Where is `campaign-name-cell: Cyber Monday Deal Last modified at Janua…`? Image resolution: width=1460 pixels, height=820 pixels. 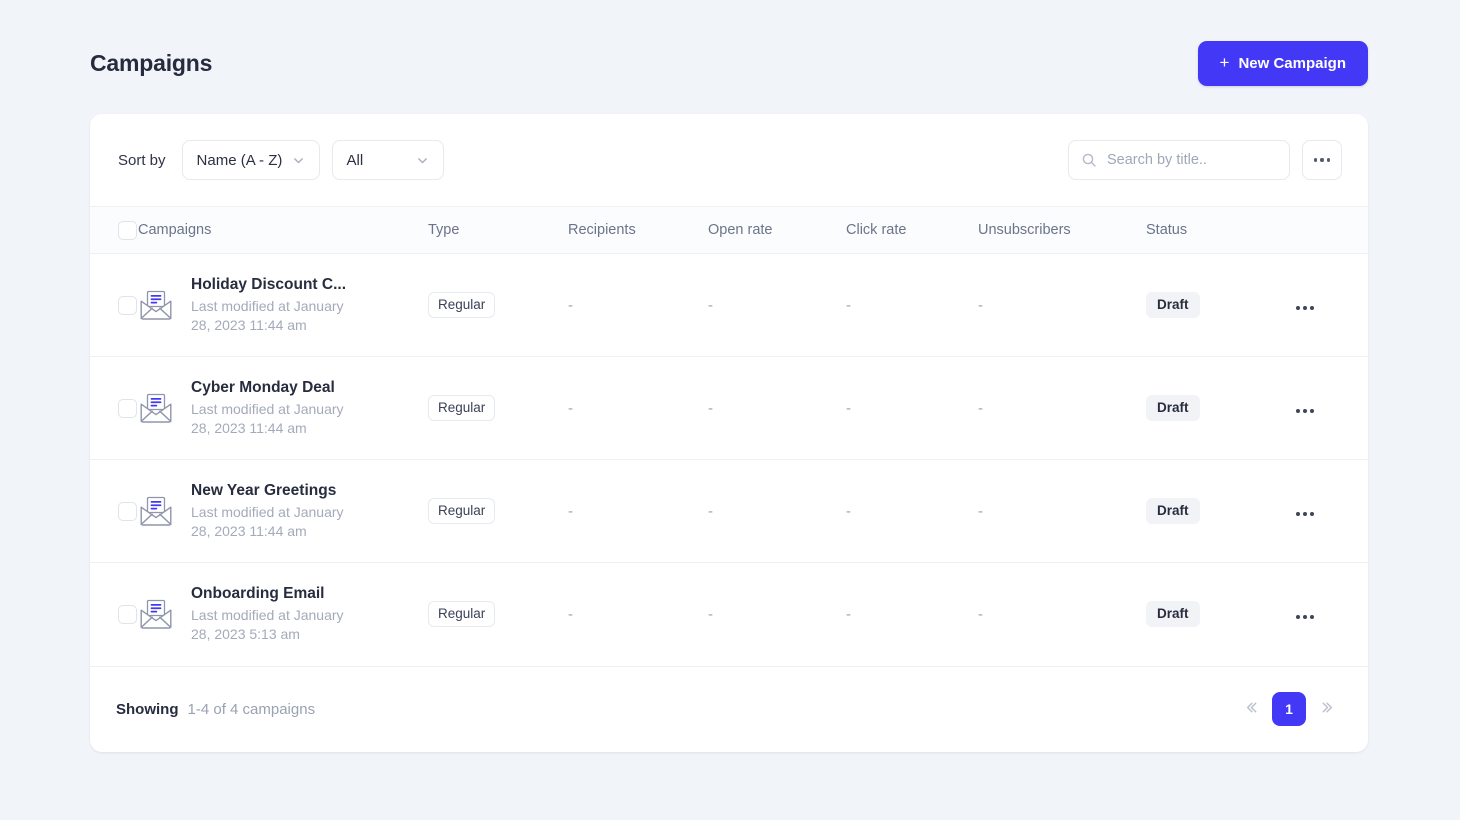 campaign-name-cell: Cyber Monday Deal Last modified at Janua… is located at coordinates (283, 408).